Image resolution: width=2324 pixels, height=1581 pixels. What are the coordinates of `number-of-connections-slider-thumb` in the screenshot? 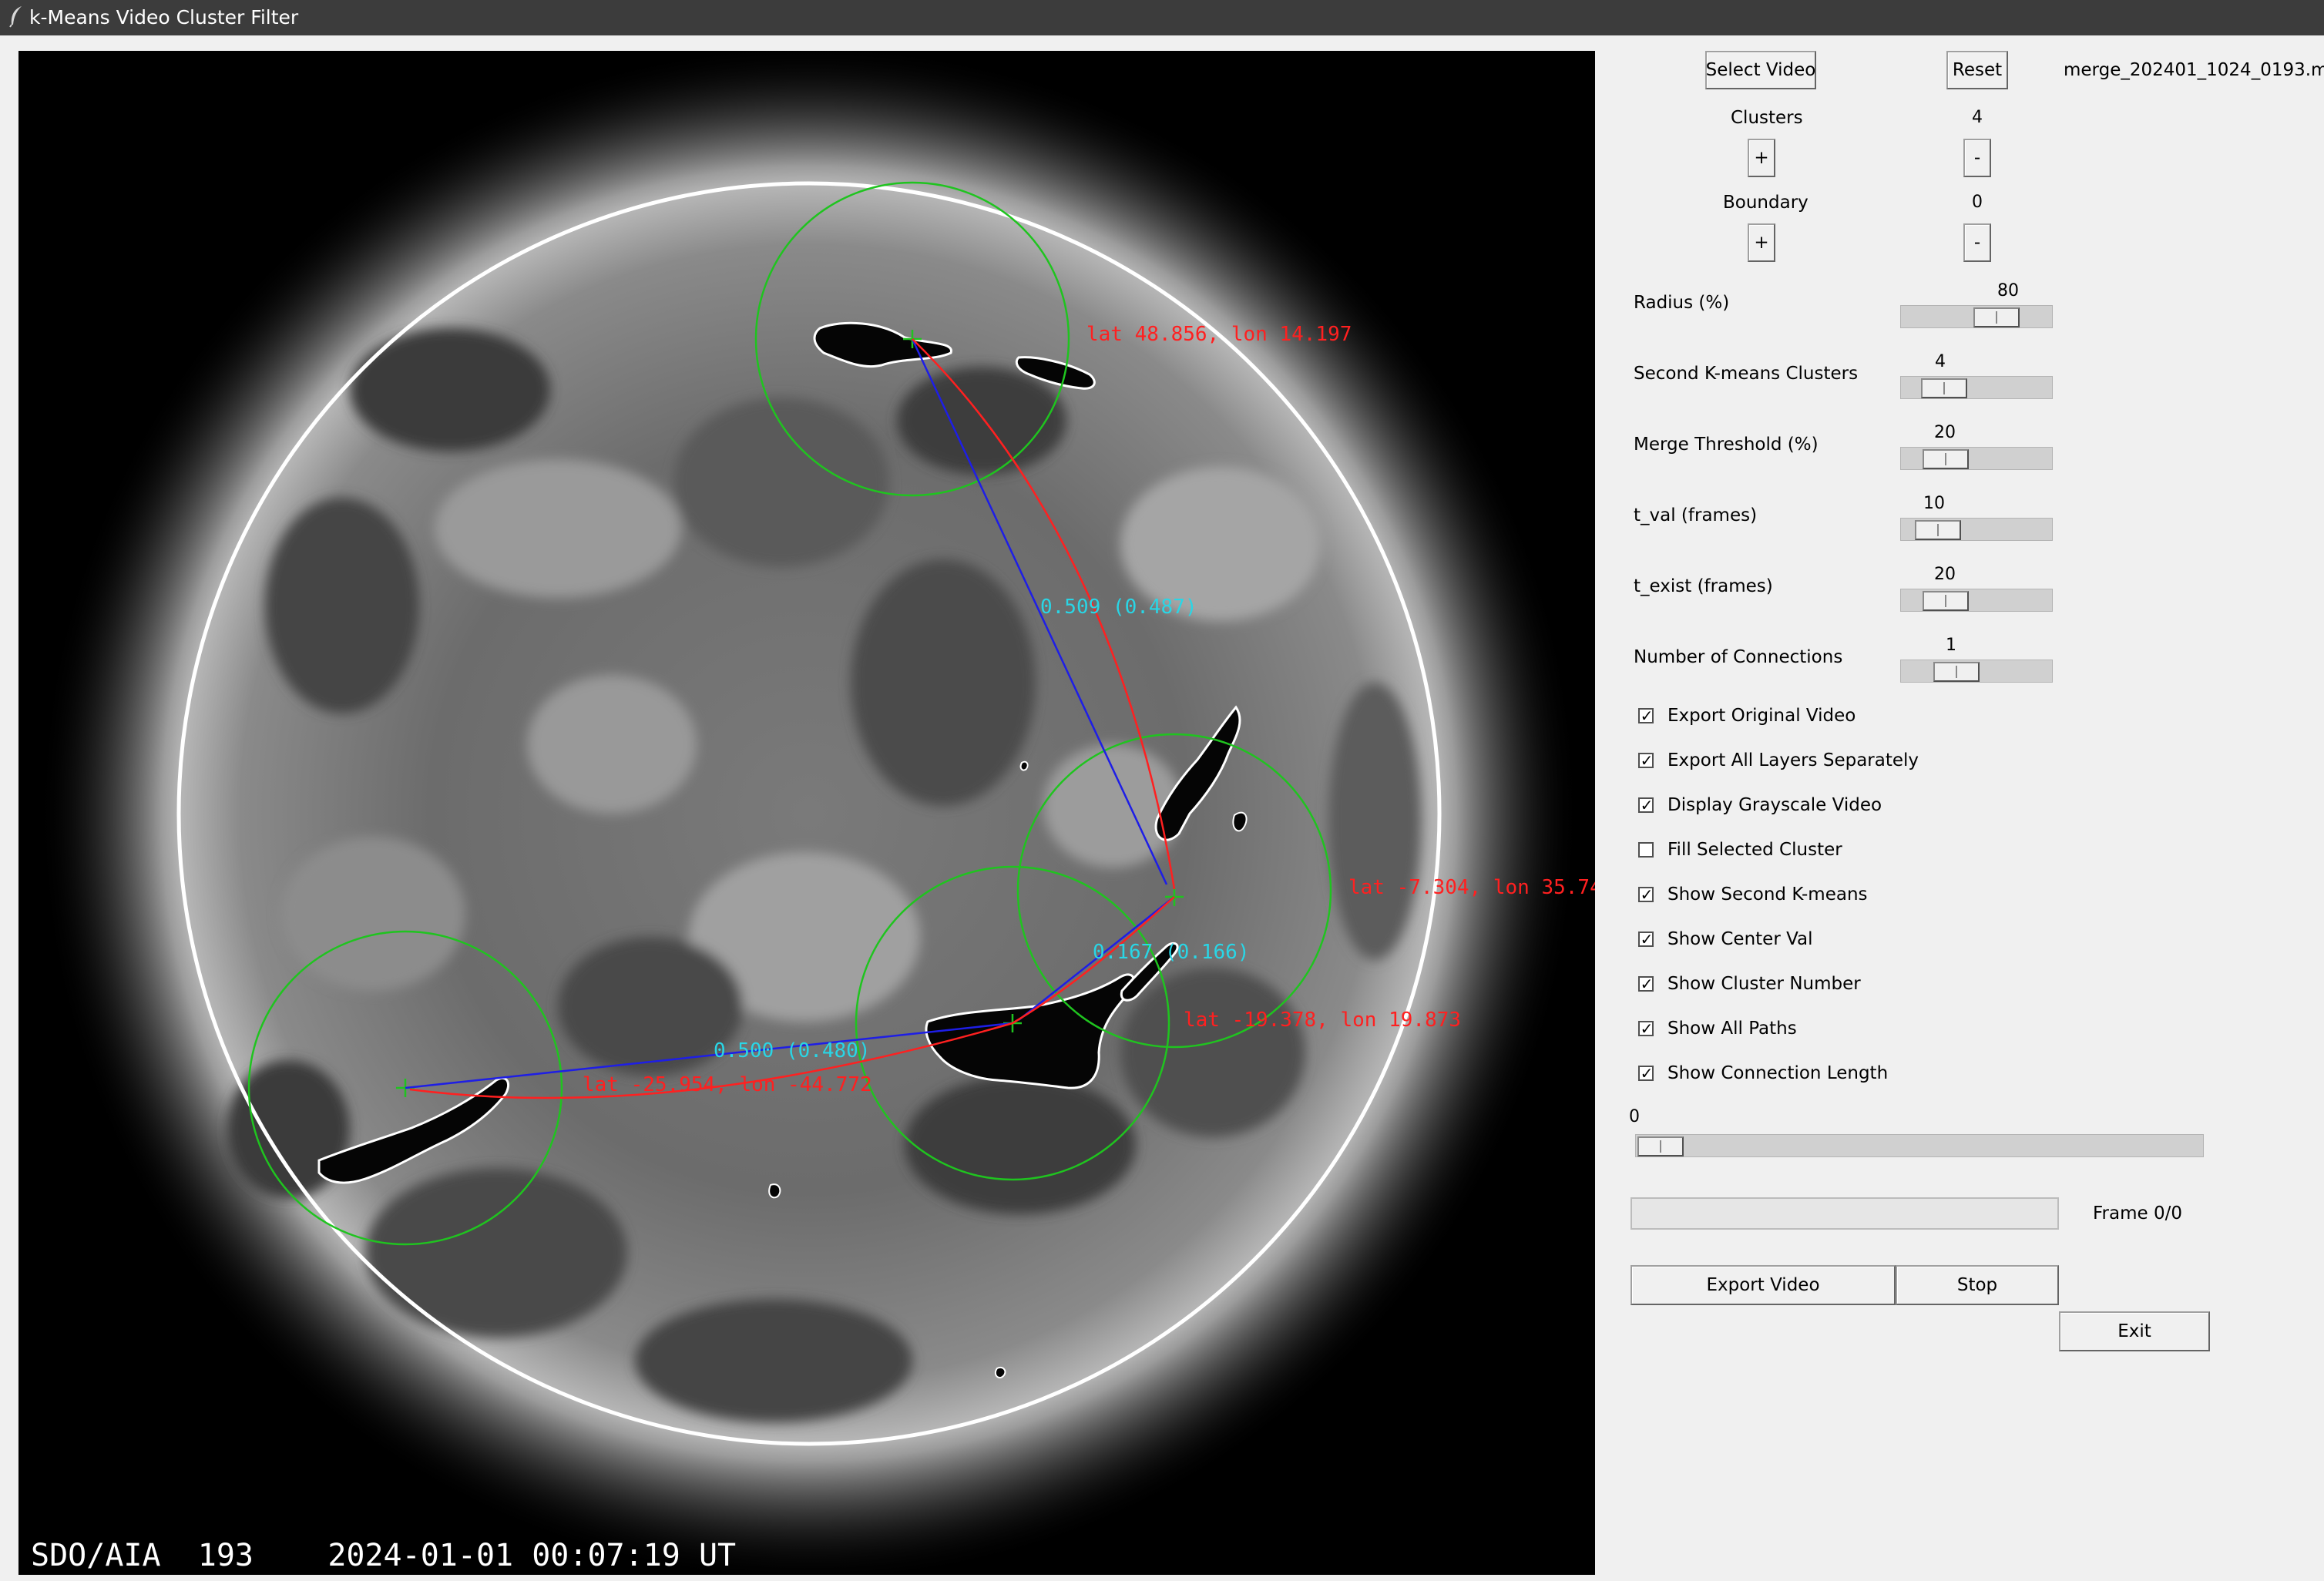 It's located at (1956, 672).